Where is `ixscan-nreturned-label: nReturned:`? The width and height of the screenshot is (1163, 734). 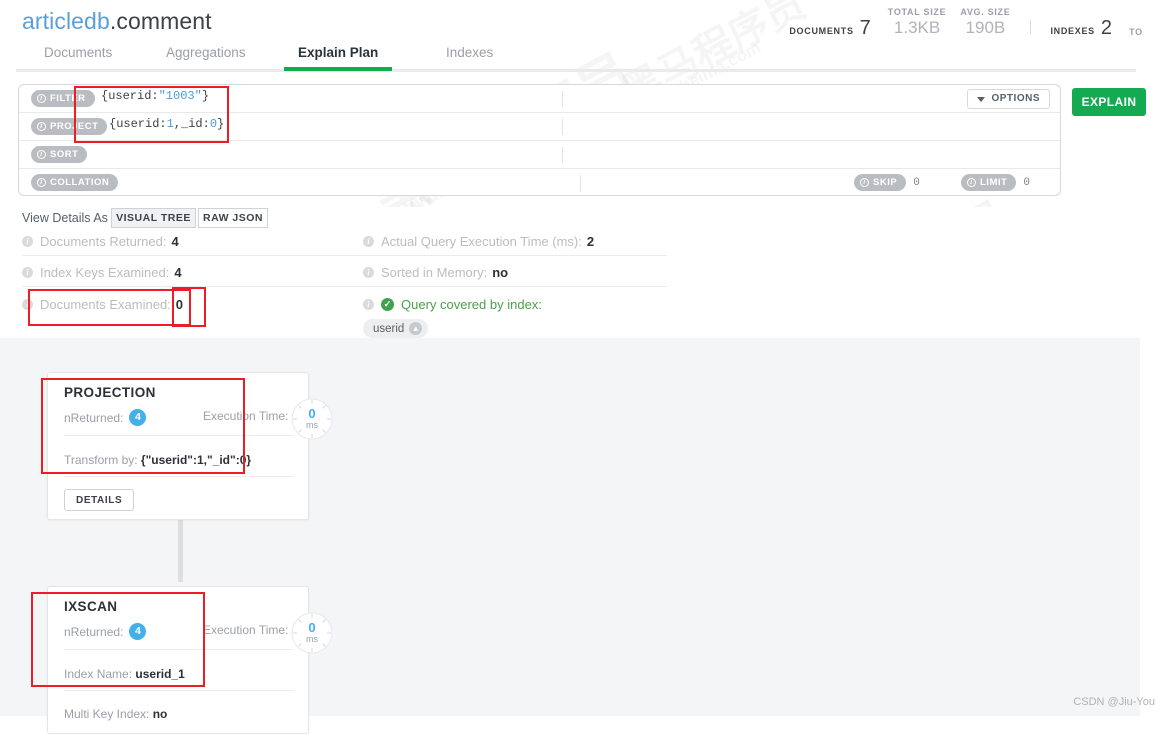 ixscan-nreturned-label: nReturned: is located at coordinates (94, 631).